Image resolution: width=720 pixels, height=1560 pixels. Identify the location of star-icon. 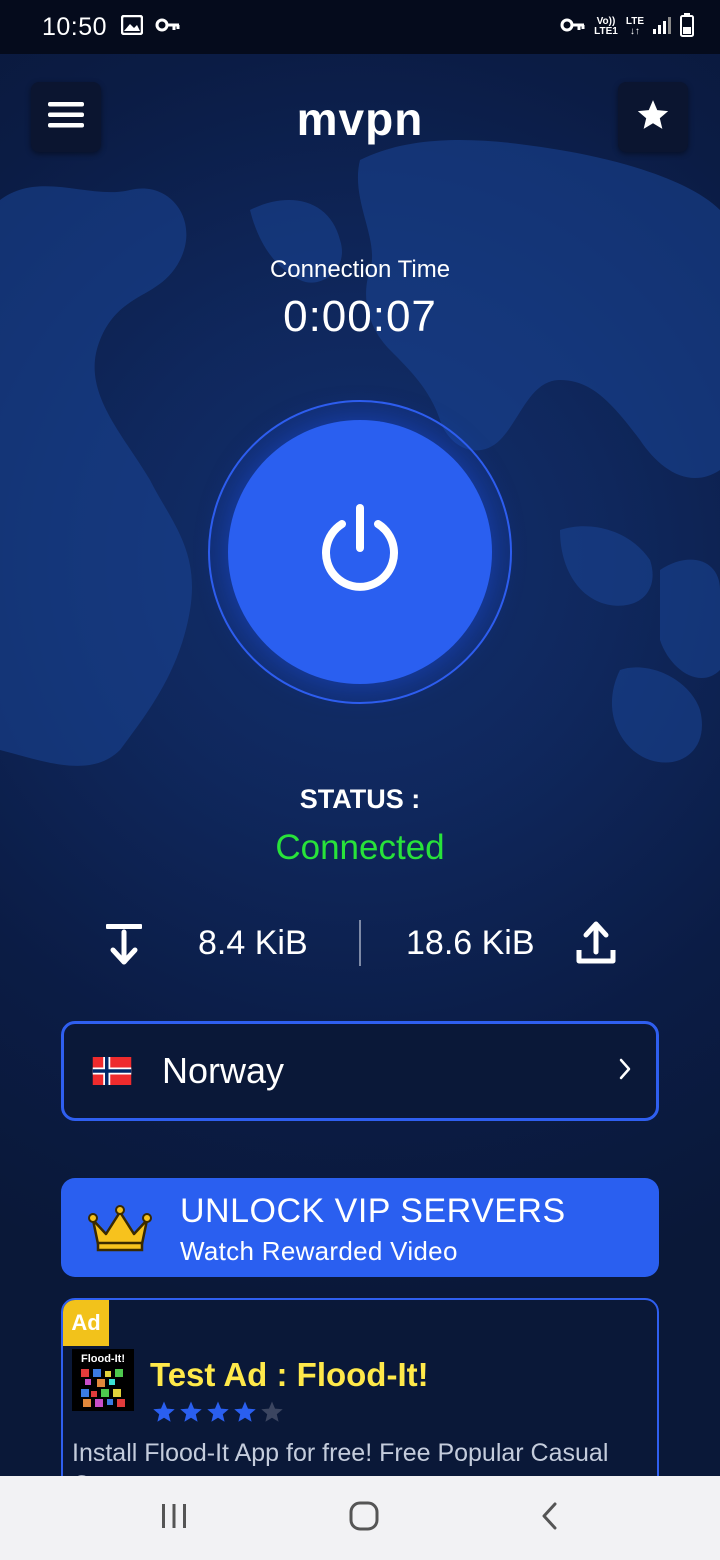
(653, 117).